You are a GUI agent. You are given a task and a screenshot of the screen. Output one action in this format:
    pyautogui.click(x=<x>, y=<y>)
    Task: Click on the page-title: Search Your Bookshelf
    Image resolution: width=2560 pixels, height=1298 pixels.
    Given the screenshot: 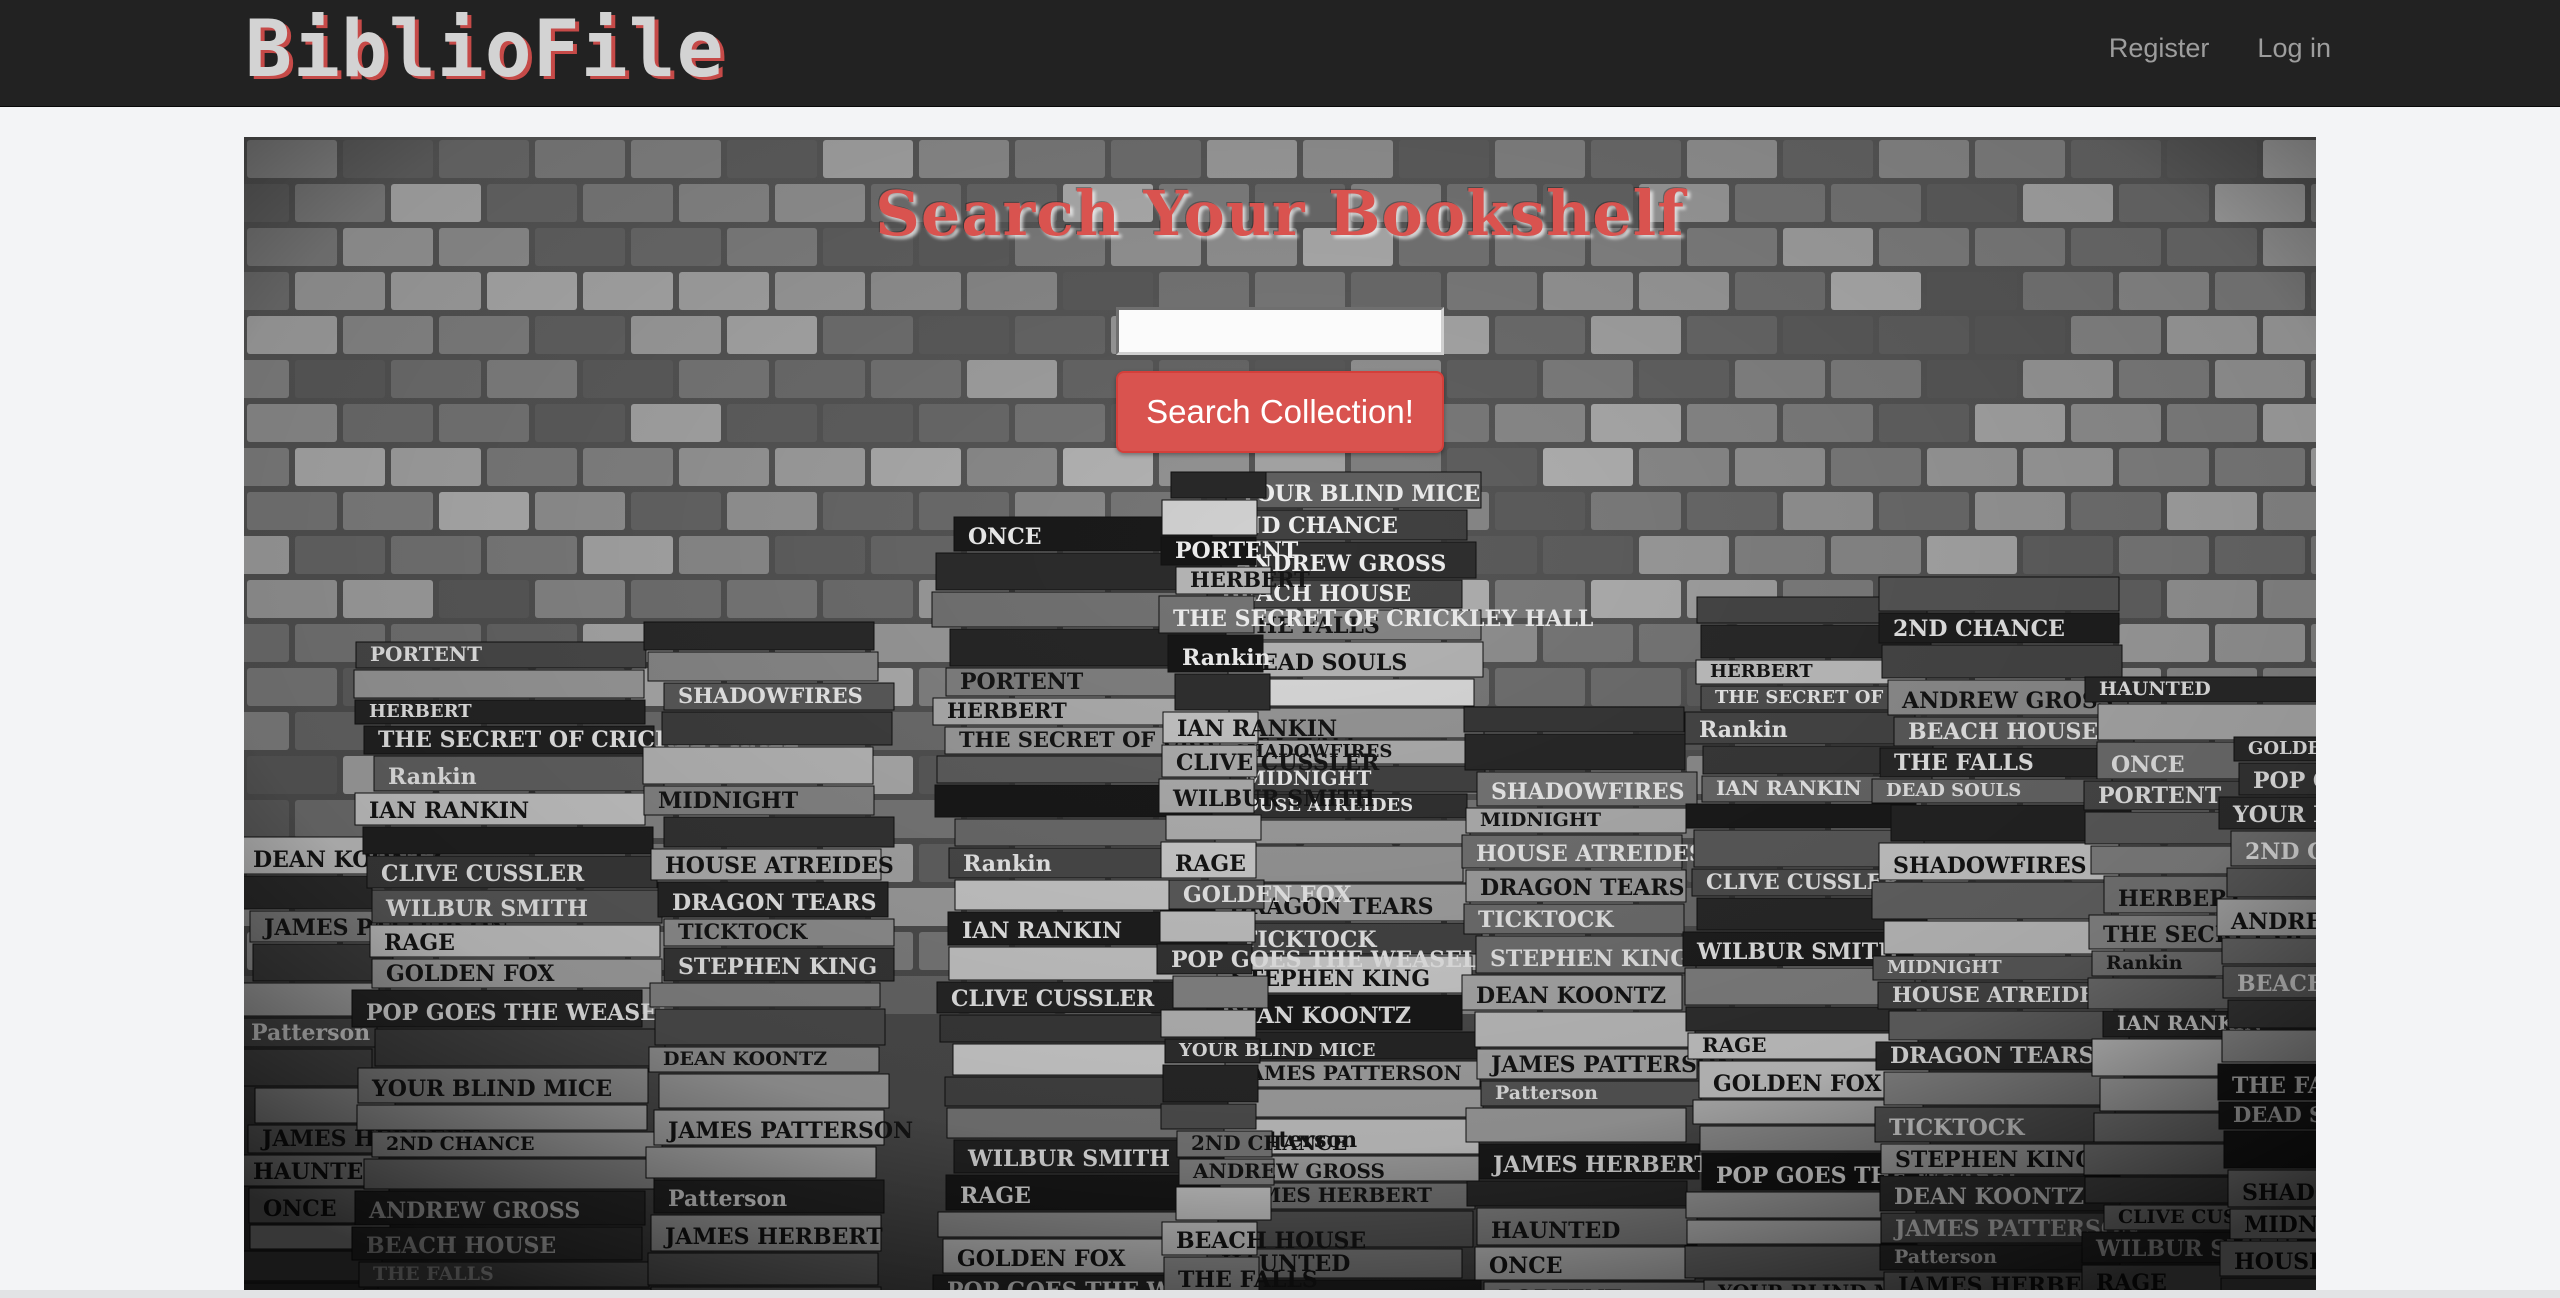 What is the action you would take?
    pyautogui.click(x=1280, y=213)
    